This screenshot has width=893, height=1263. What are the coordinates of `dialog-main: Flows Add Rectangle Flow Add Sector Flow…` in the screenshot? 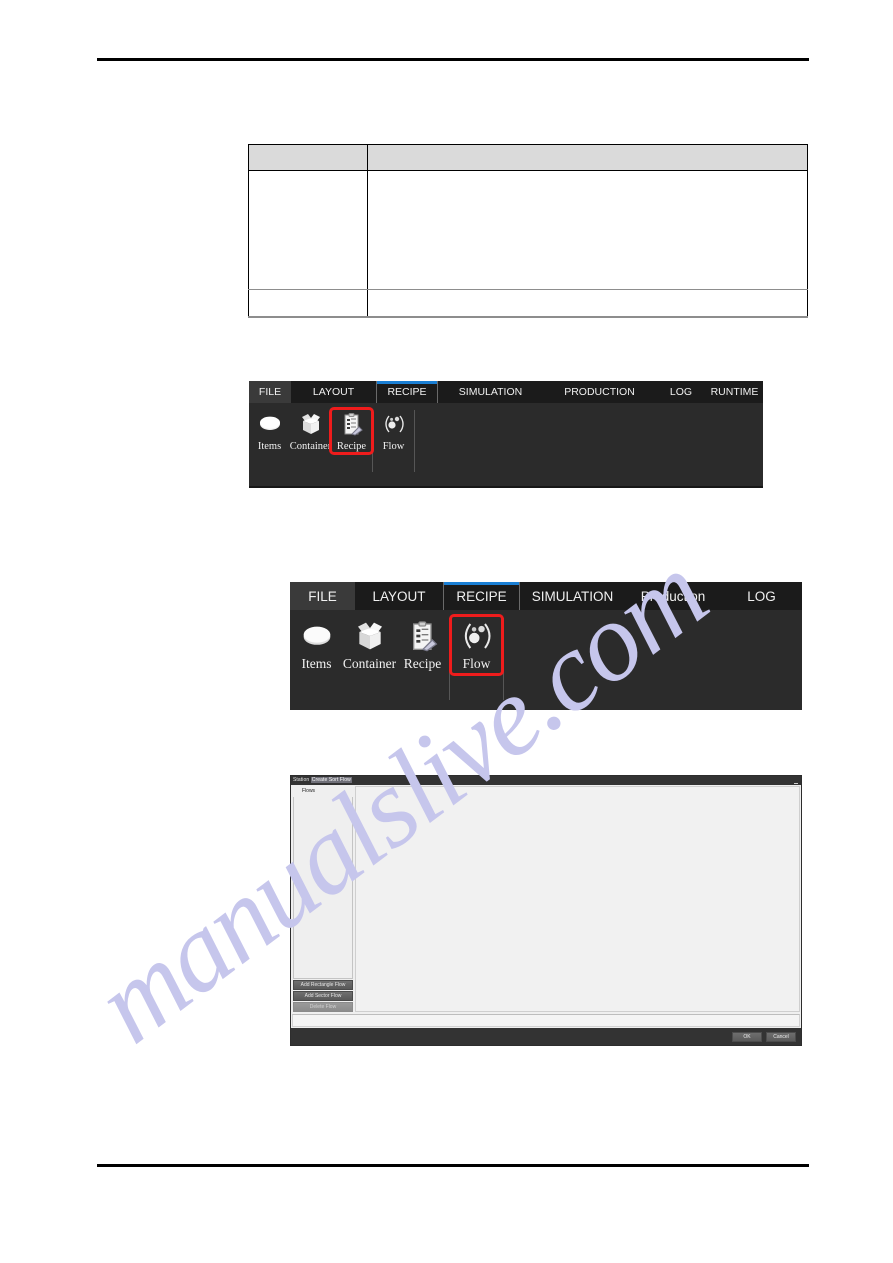 It's located at (546, 899).